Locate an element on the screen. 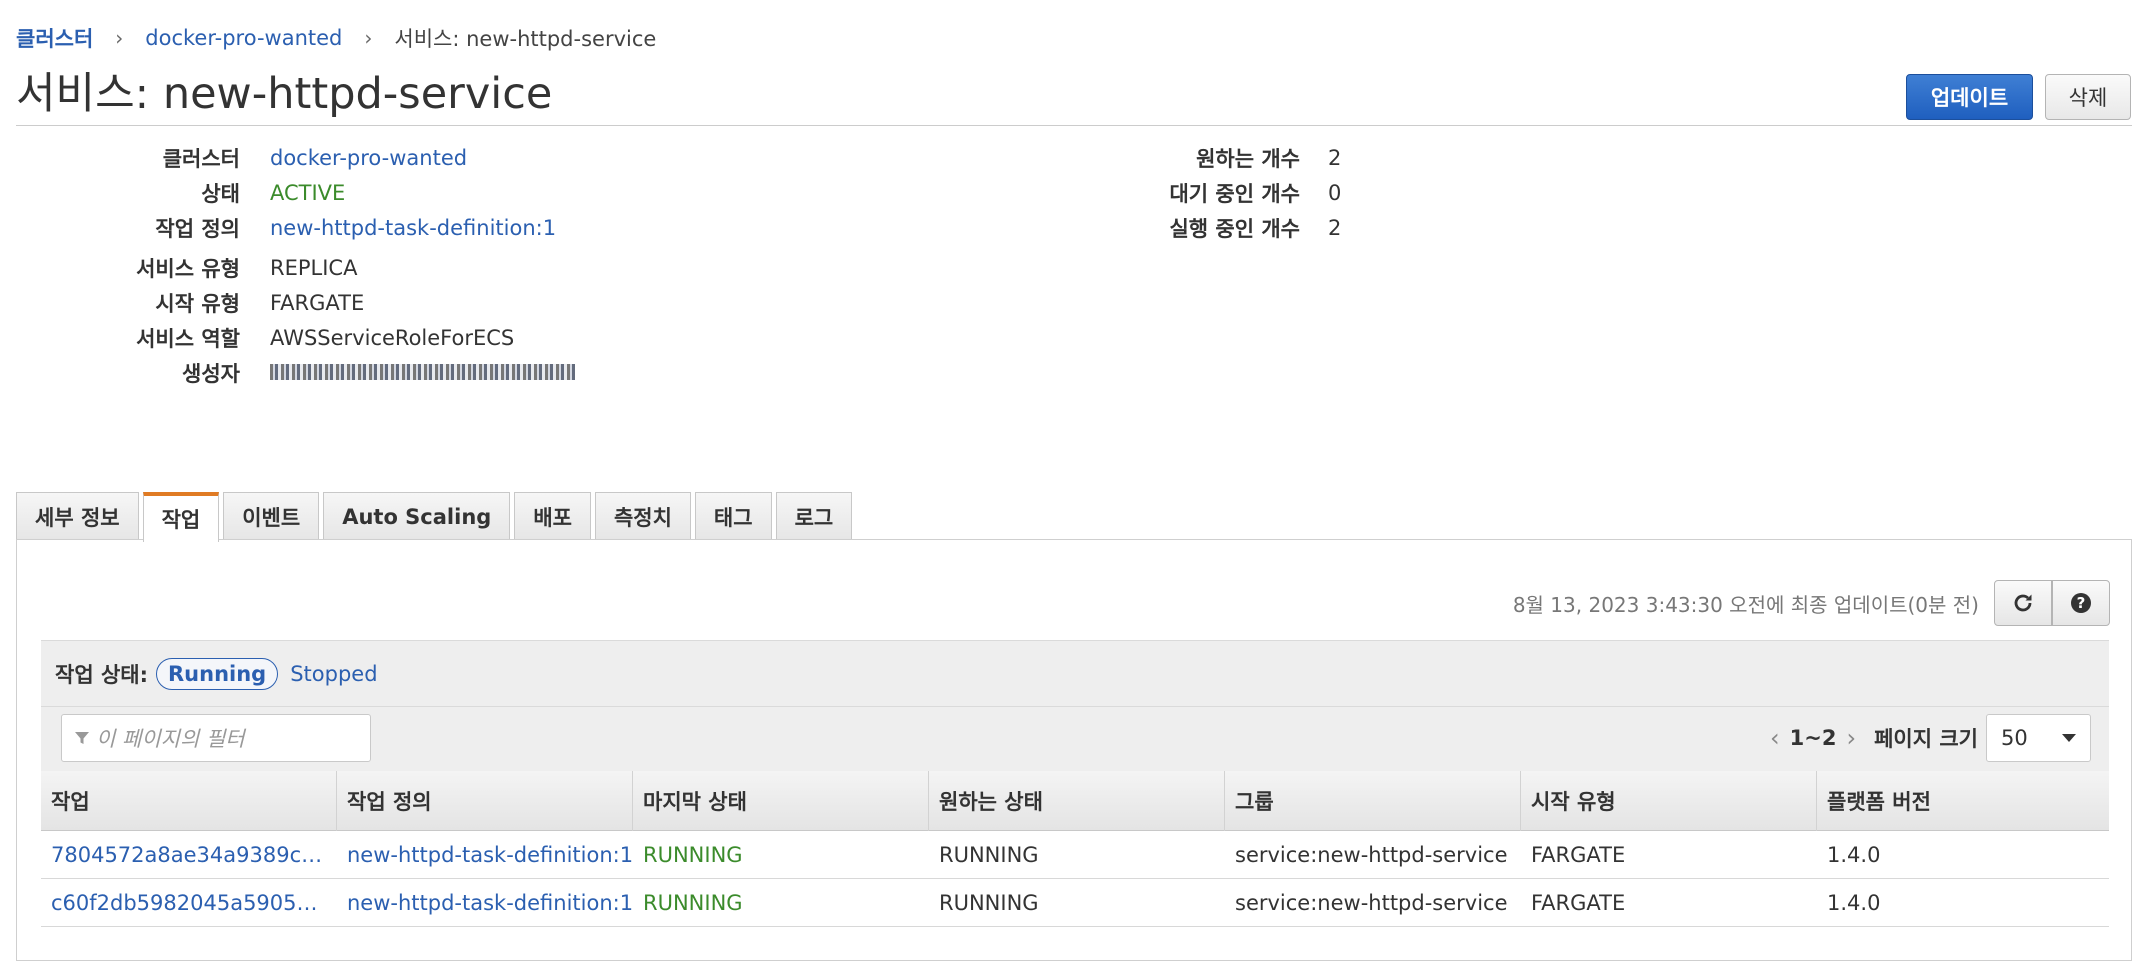  breadcrumb-cluster-link: docker-pro-wanted is located at coordinates (243, 38).